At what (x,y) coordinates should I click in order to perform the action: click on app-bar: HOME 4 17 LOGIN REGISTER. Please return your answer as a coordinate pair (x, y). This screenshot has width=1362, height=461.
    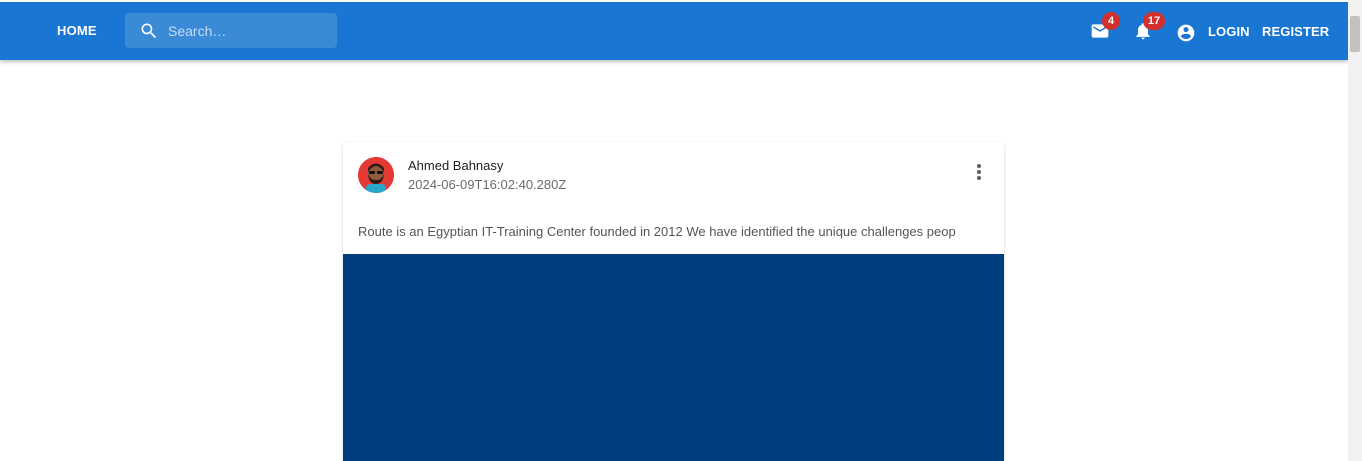
    Looking at the image, I should click on (674, 31).